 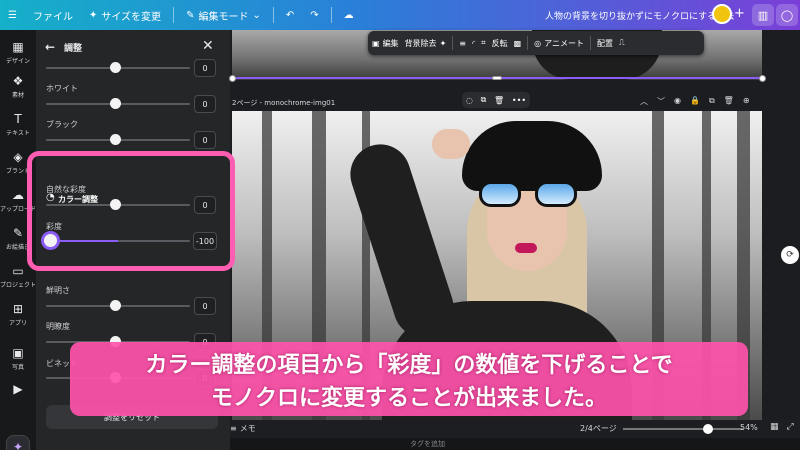 What do you see at coordinates (385, 43) in the screenshot?
I see `edit-button: ▣ 編集` at bounding box center [385, 43].